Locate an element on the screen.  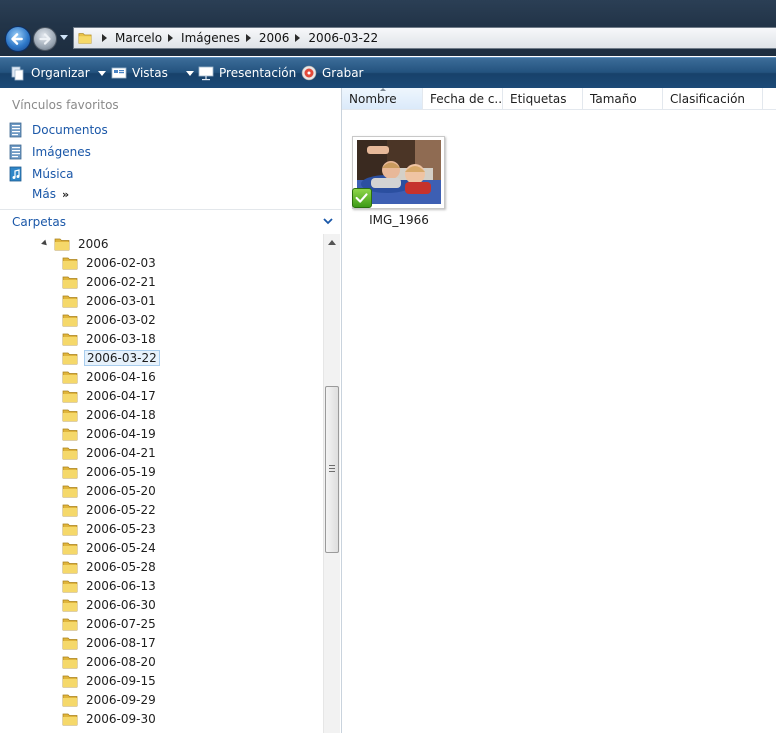
tree-item-folder: 2006-08-17 is located at coordinates (110, 642).